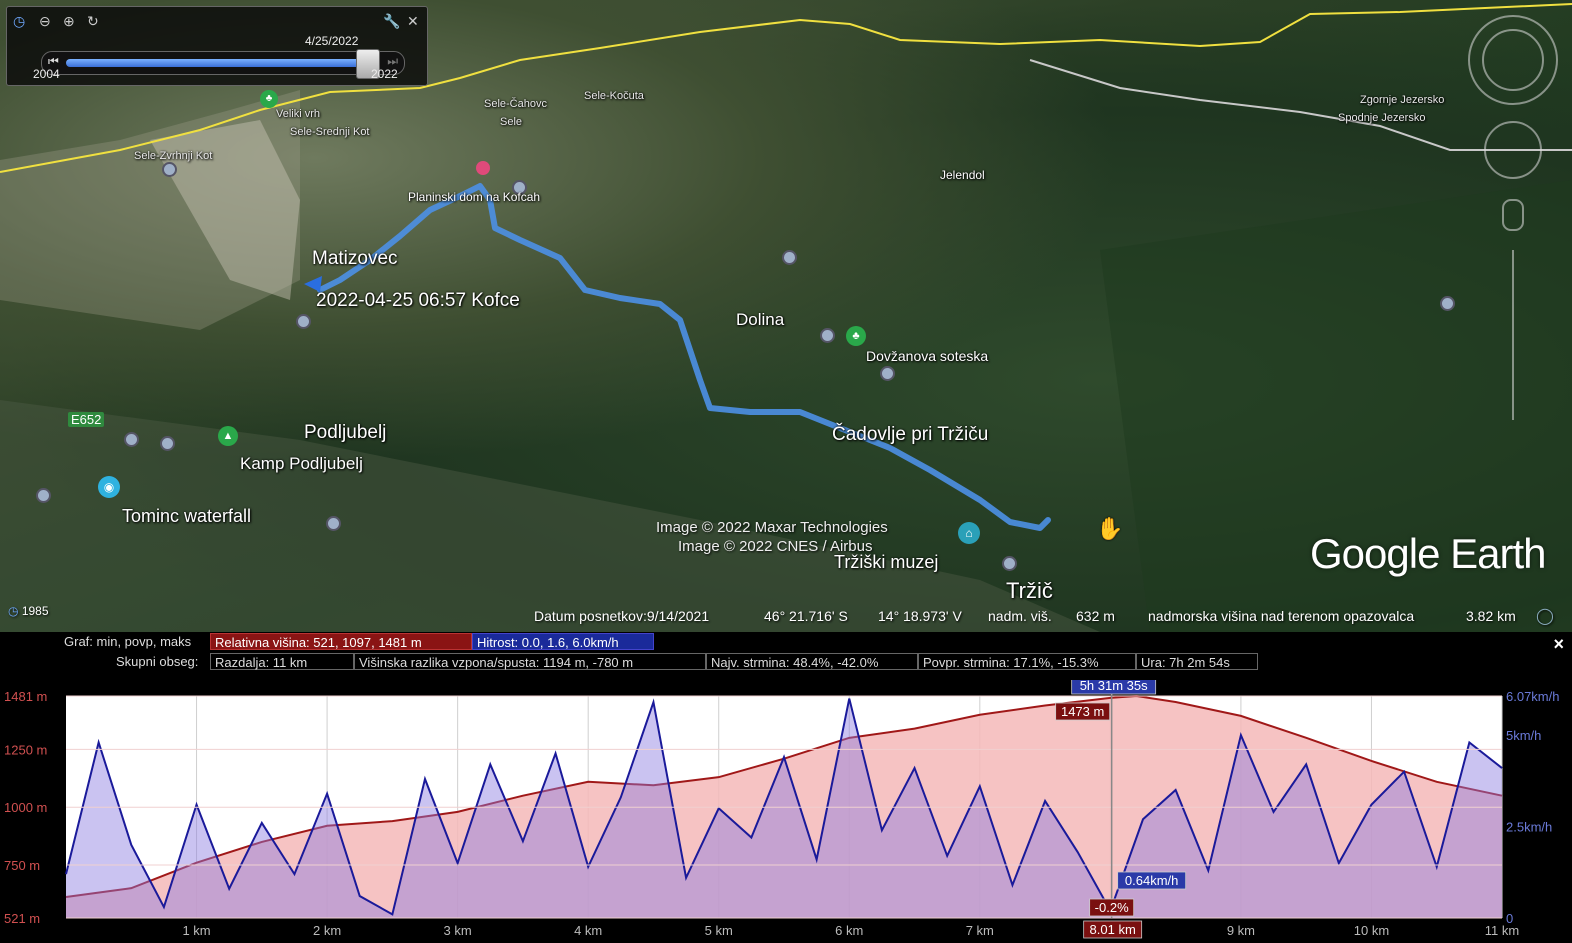 Image resolution: width=1572 pixels, height=943 pixels. Describe the element at coordinates (384, 74) in the screenshot. I see `timeline-end-year: 2022` at that location.